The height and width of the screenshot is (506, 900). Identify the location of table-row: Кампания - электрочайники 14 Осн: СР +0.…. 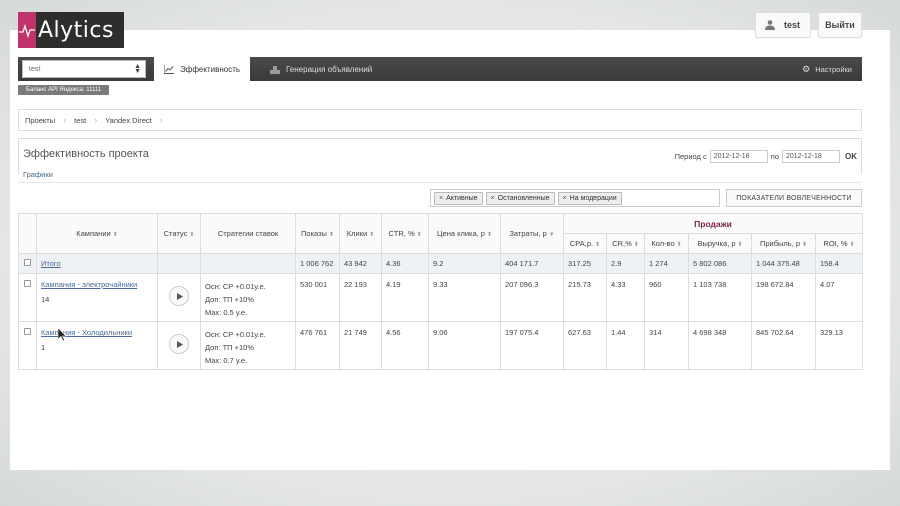
(441, 297).